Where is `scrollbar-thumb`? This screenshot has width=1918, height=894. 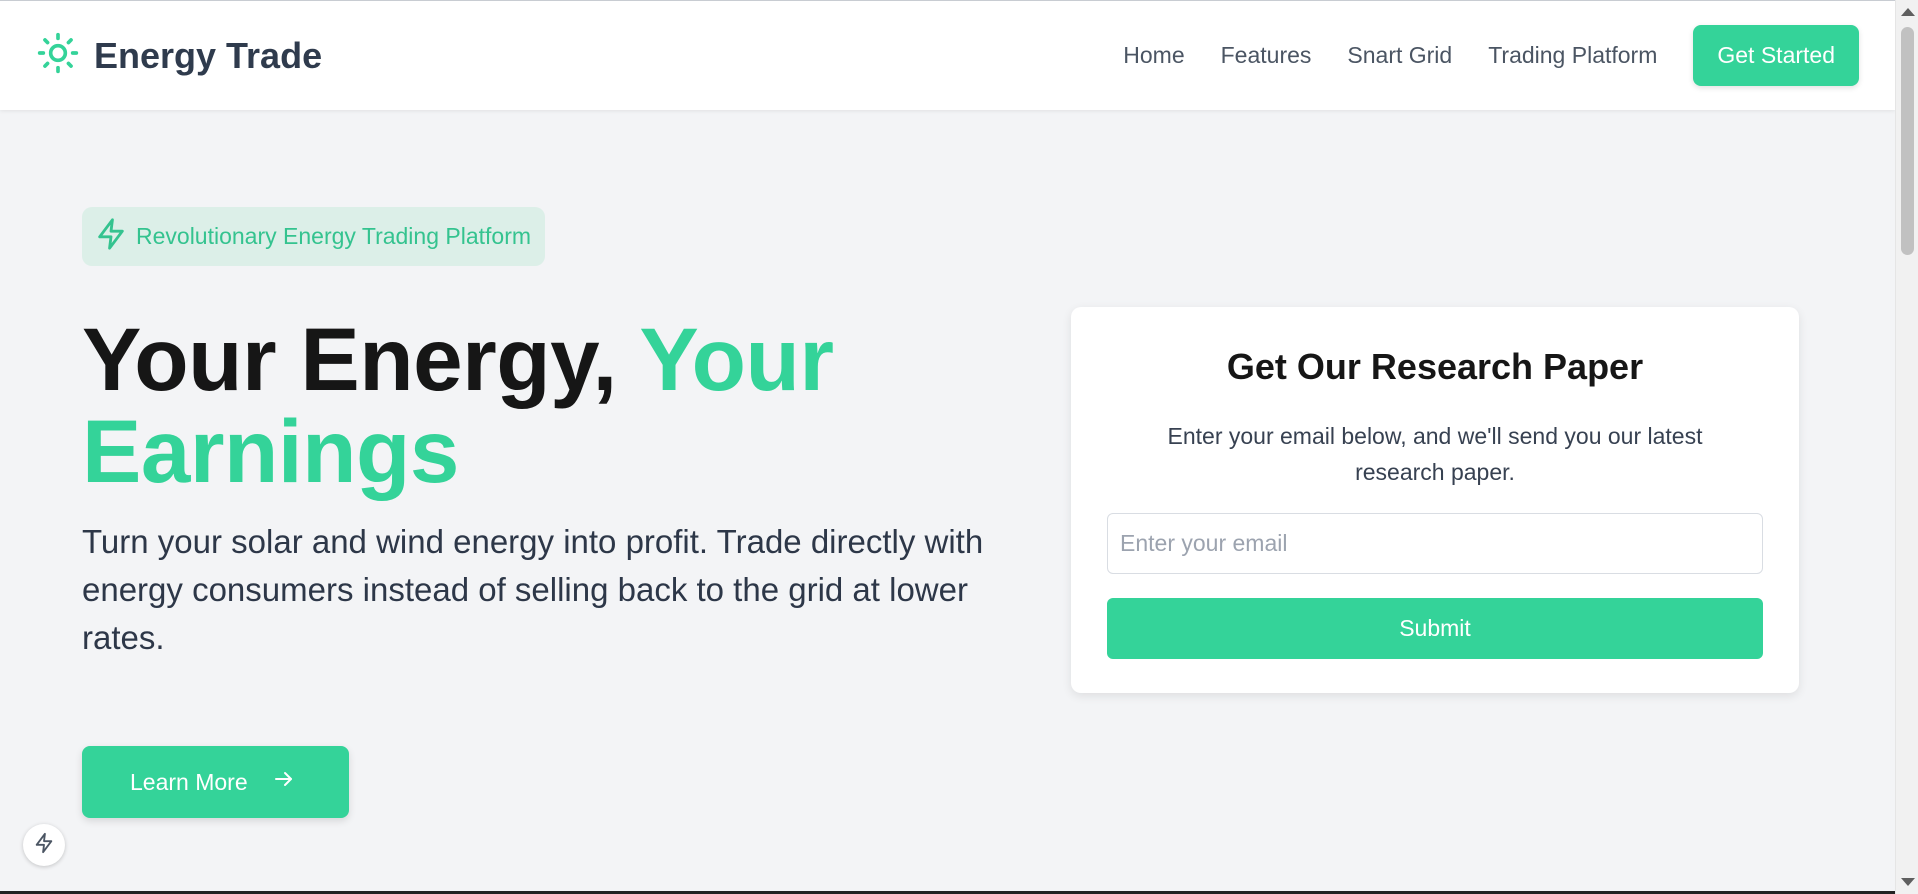 scrollbar-thumb is located at coordinates (1907, 141).